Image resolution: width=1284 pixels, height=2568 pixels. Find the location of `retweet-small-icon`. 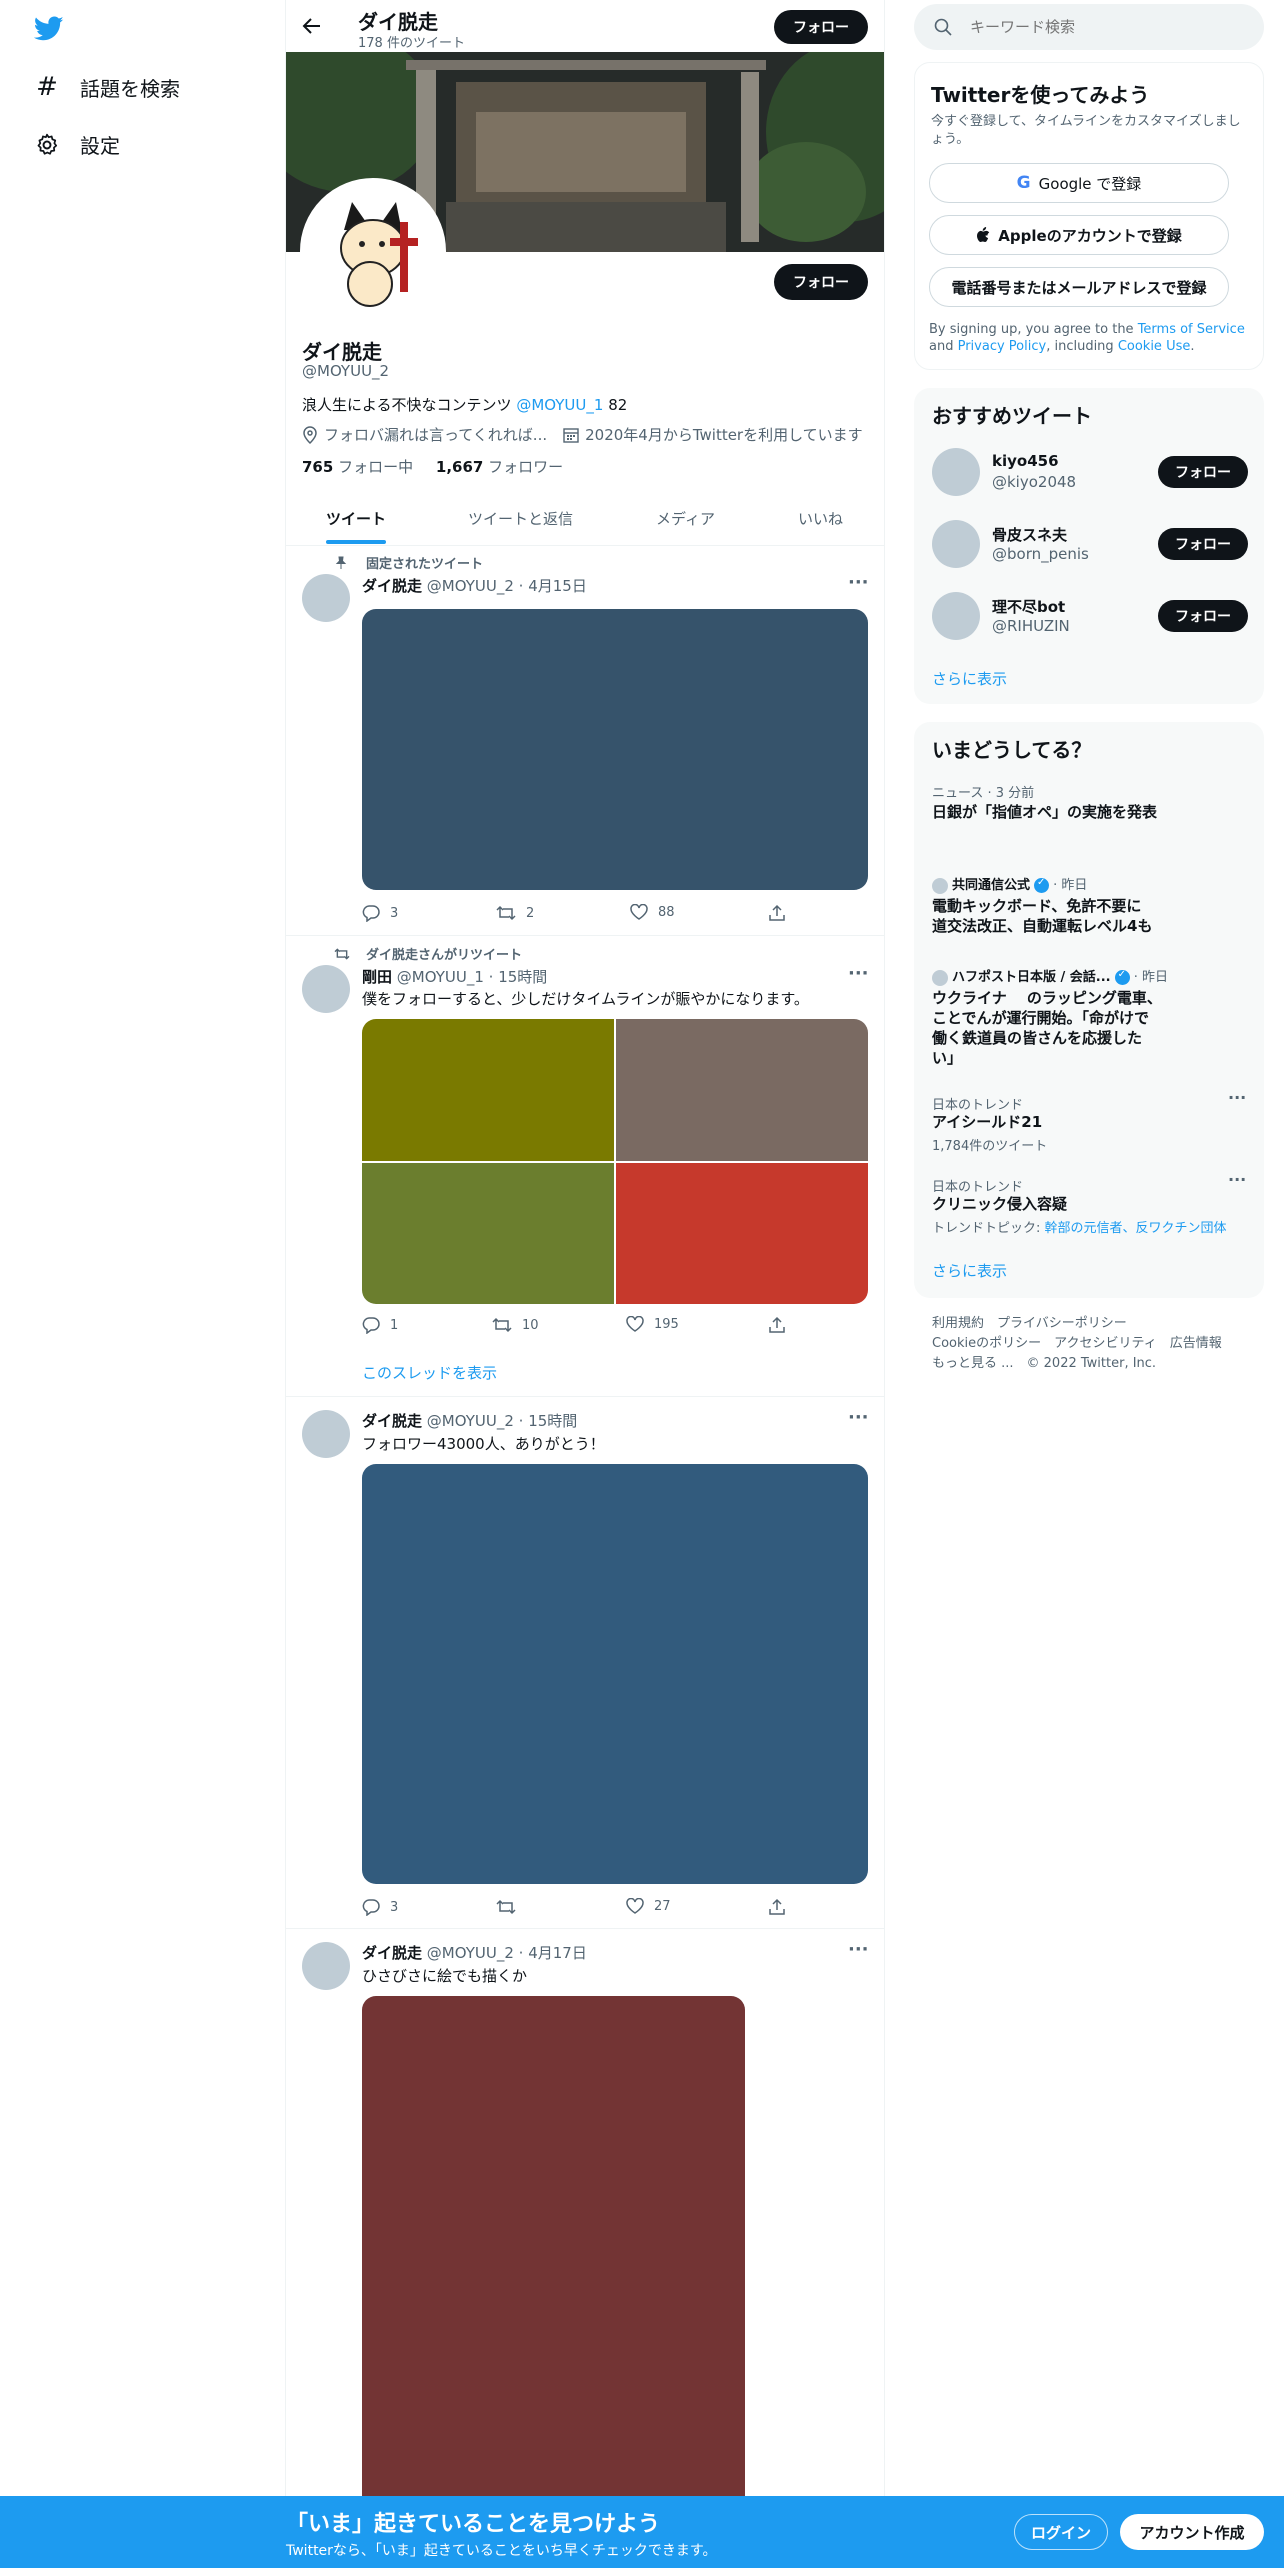

retweet-small-icon is located at coordinates (342, 954).